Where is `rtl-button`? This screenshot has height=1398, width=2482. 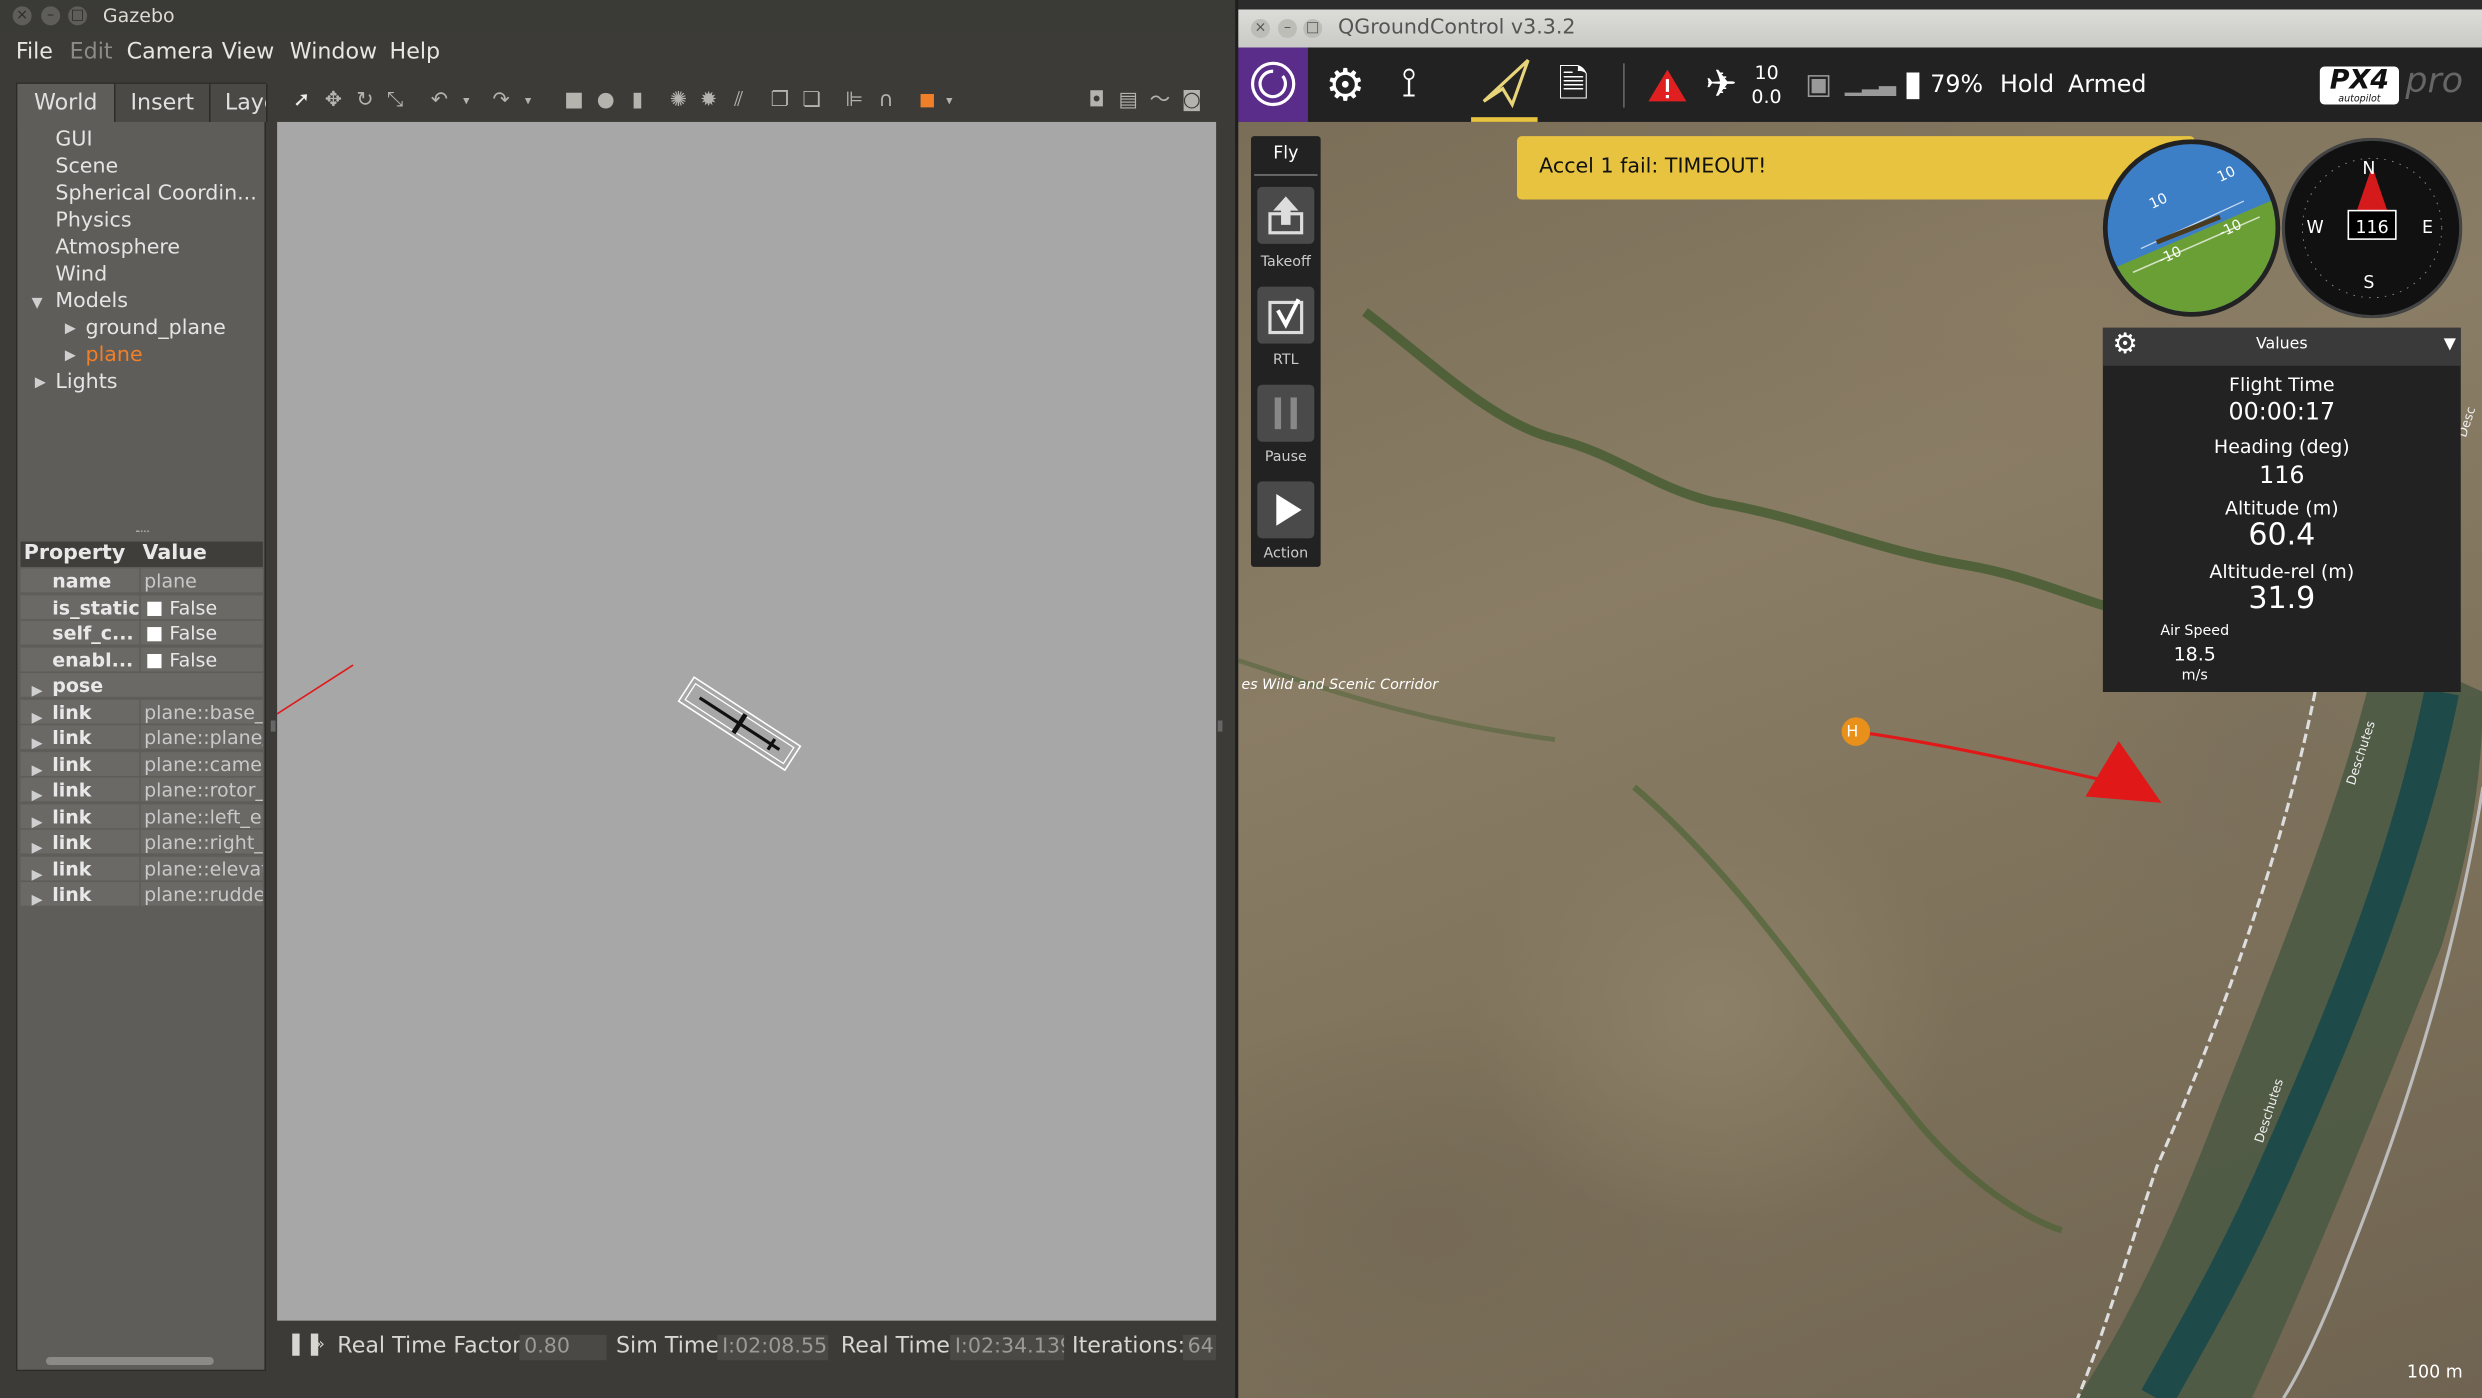
rtl-button is located at coordinates (1286, 315).